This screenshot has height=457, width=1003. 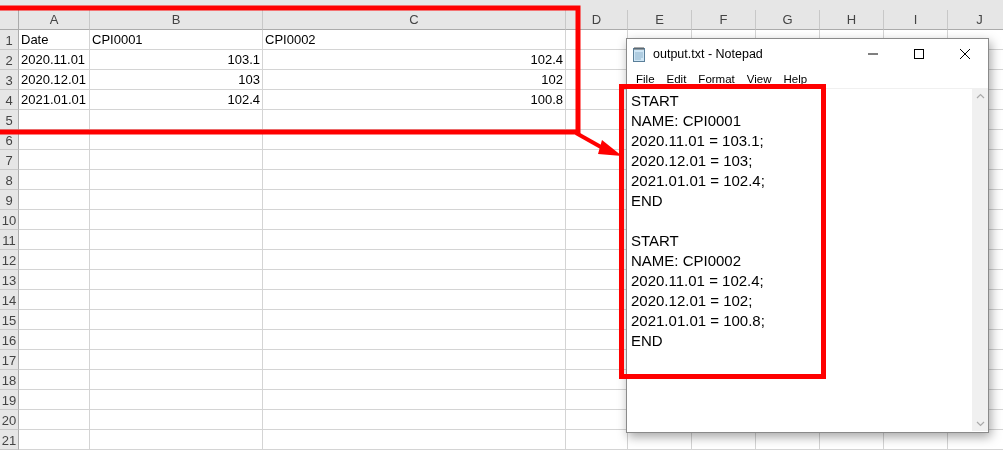 I want to click on maximize-icon, so click(x=919, y=54).